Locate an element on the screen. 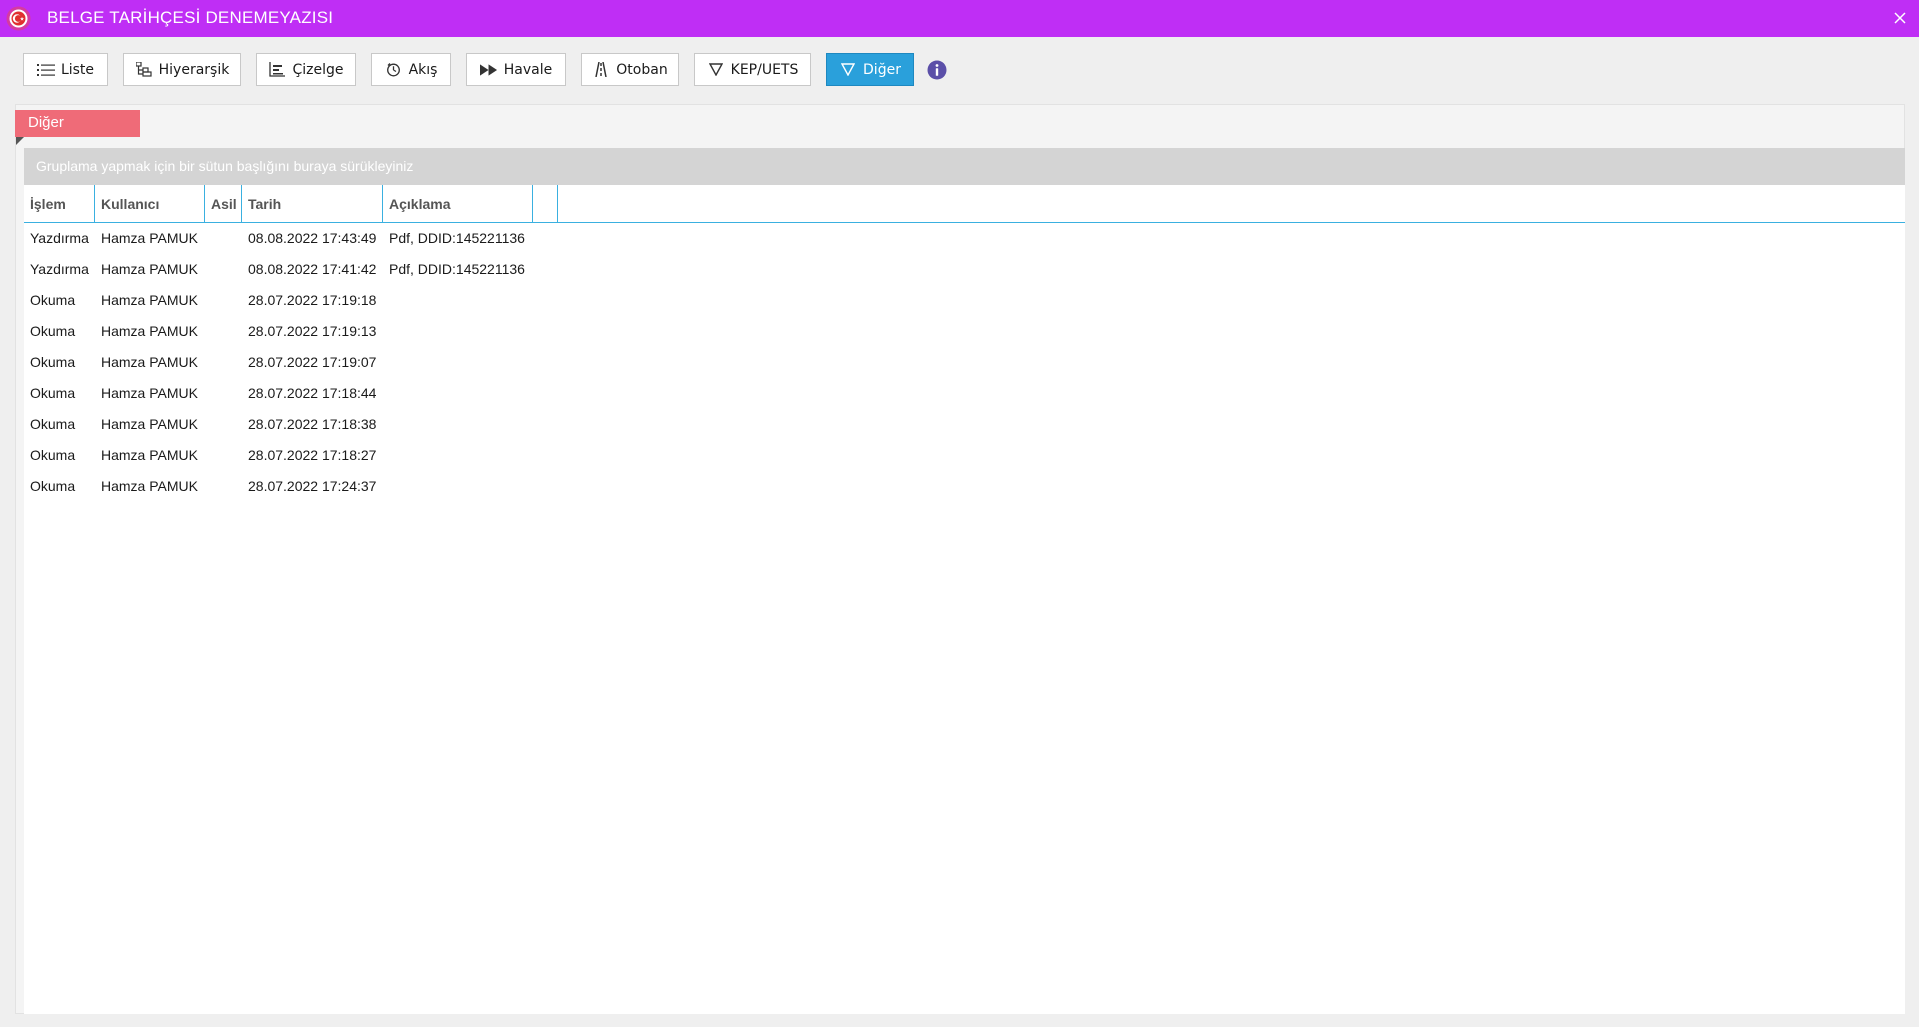 The width and height of the screenshot is (1919, 1027). cell-tarih: 08.08.2022 17:43:49 is located at coordinates (312, 238).